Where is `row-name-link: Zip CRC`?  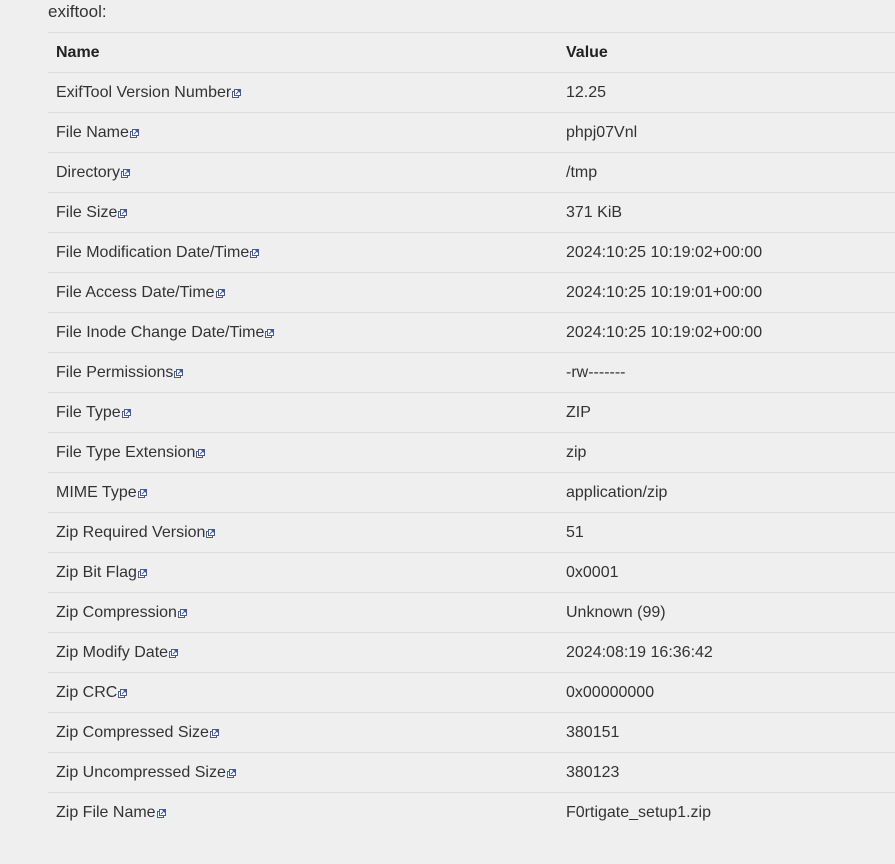
row-name-link: Zip CRC is located at coordinates (86, 692).